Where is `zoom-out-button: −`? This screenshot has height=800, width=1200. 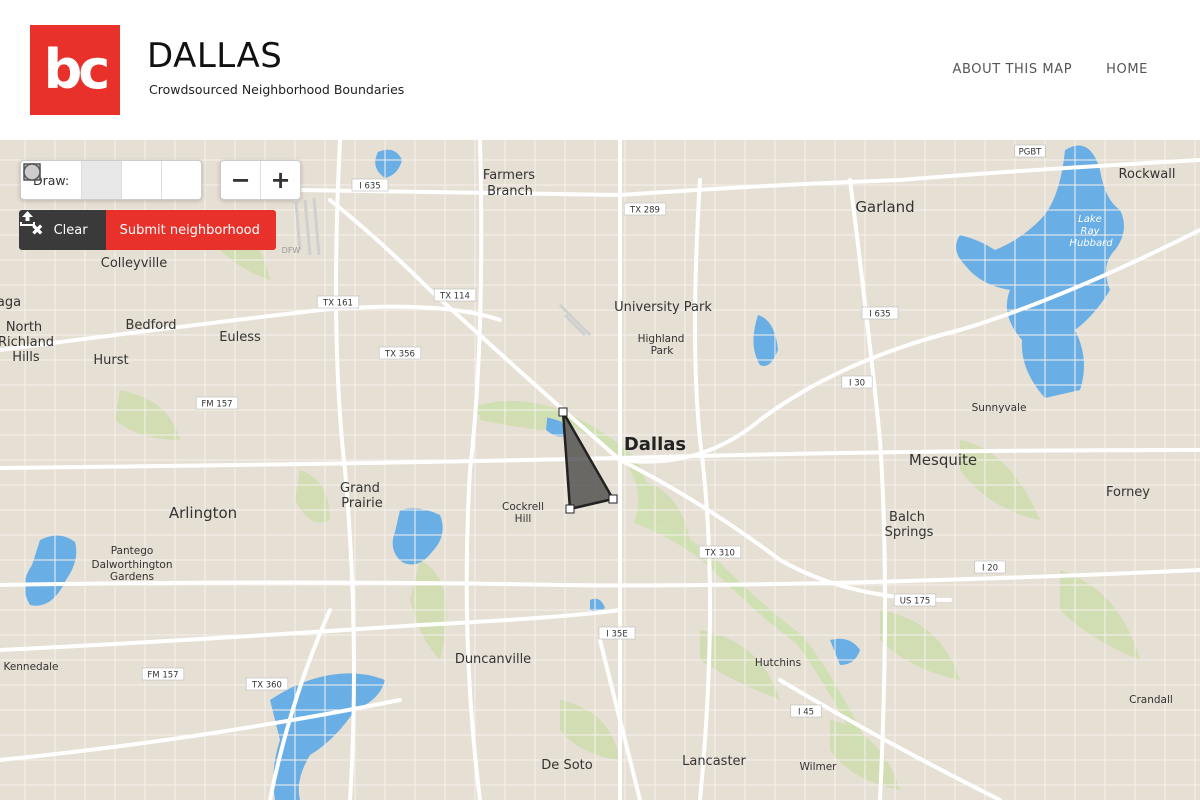 zoom-out-button: − is located at coordinates (240, 180).